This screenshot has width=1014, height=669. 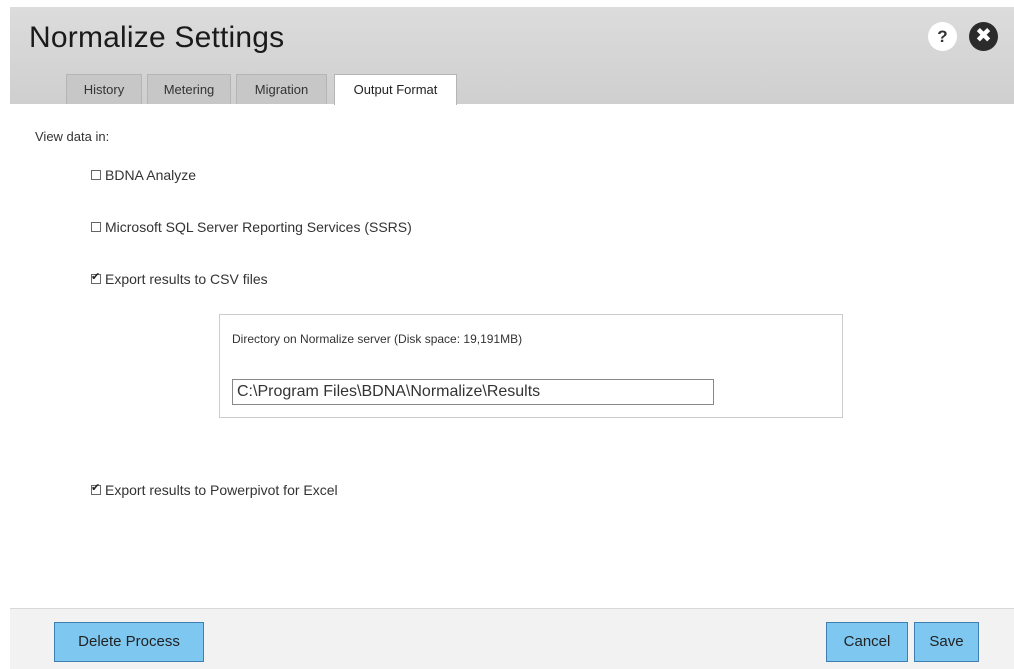 What do you see at coordinates (189, 89) in the screenshot?
I see `tab-metering: Metering` at bounding box center [189, 89].